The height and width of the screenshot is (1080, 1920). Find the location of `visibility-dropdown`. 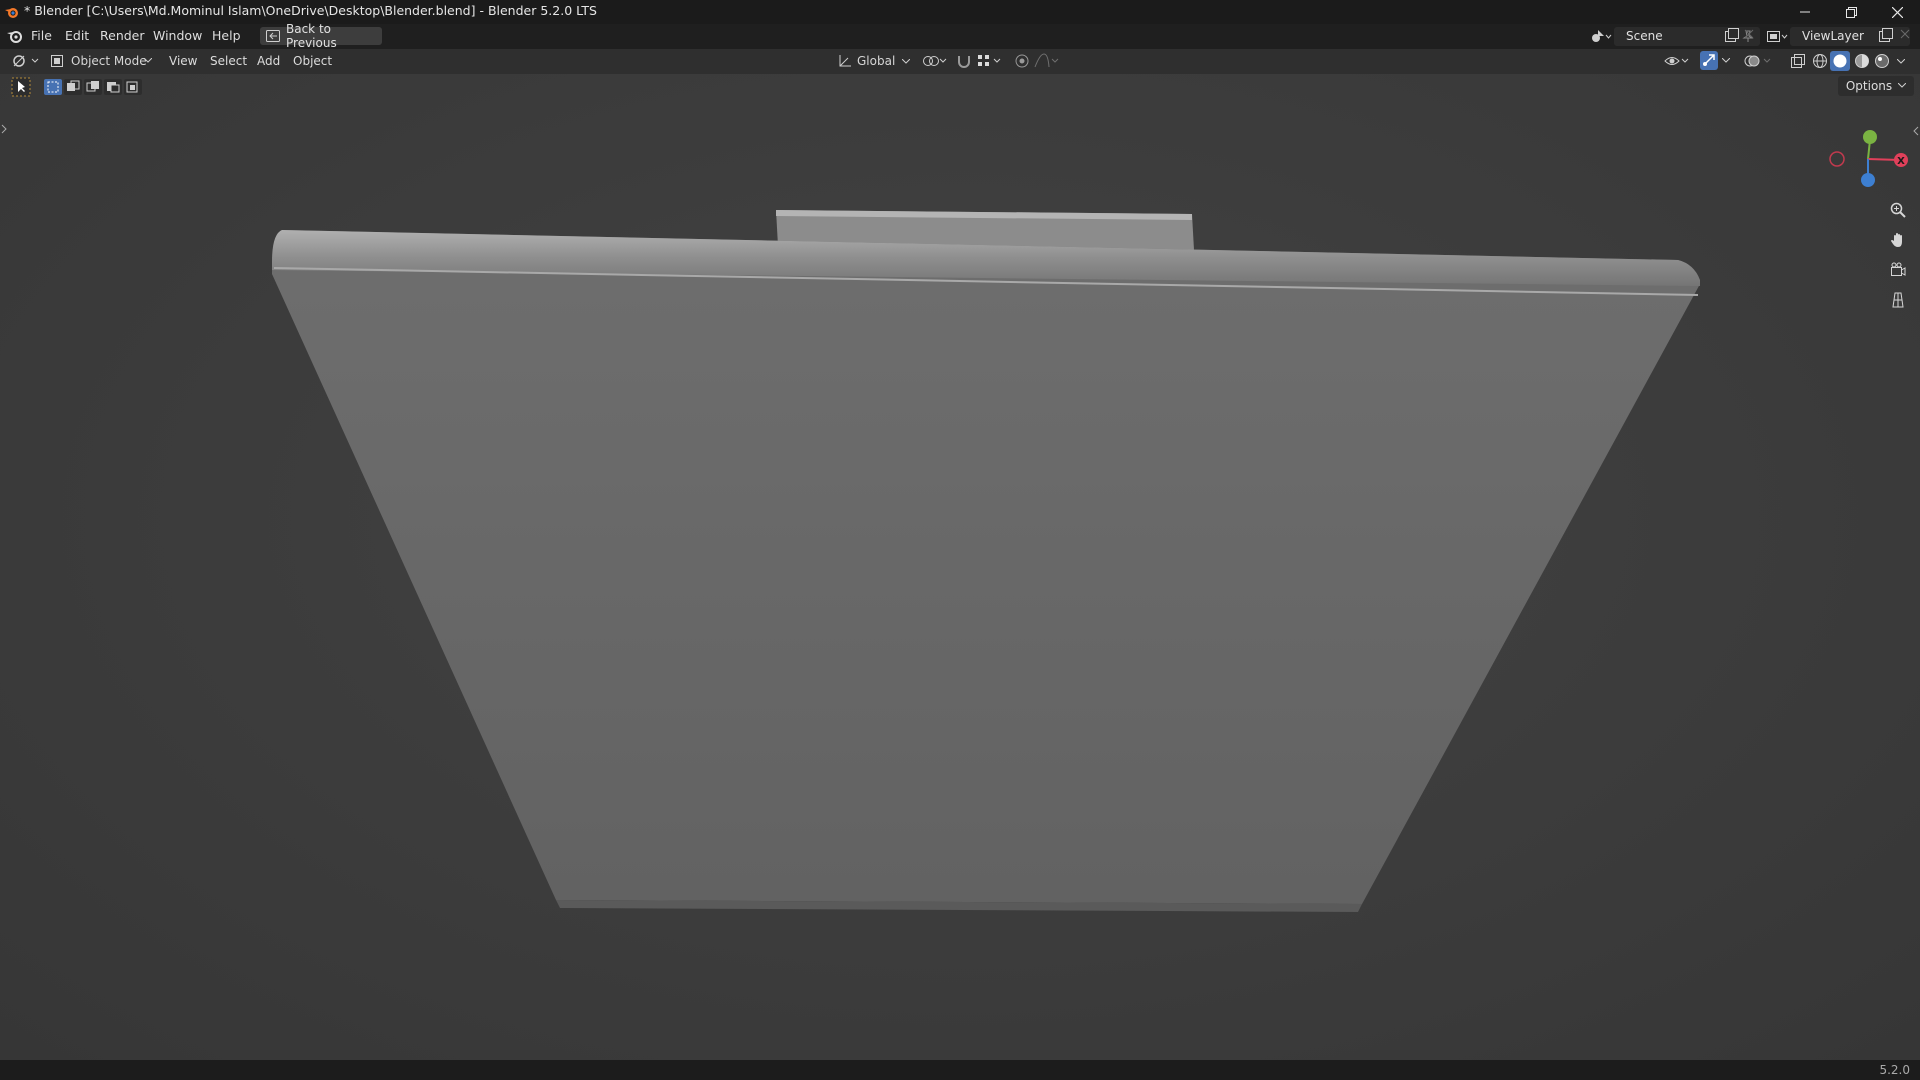

visibility-dropdown is located at coordinates (1678, 61).